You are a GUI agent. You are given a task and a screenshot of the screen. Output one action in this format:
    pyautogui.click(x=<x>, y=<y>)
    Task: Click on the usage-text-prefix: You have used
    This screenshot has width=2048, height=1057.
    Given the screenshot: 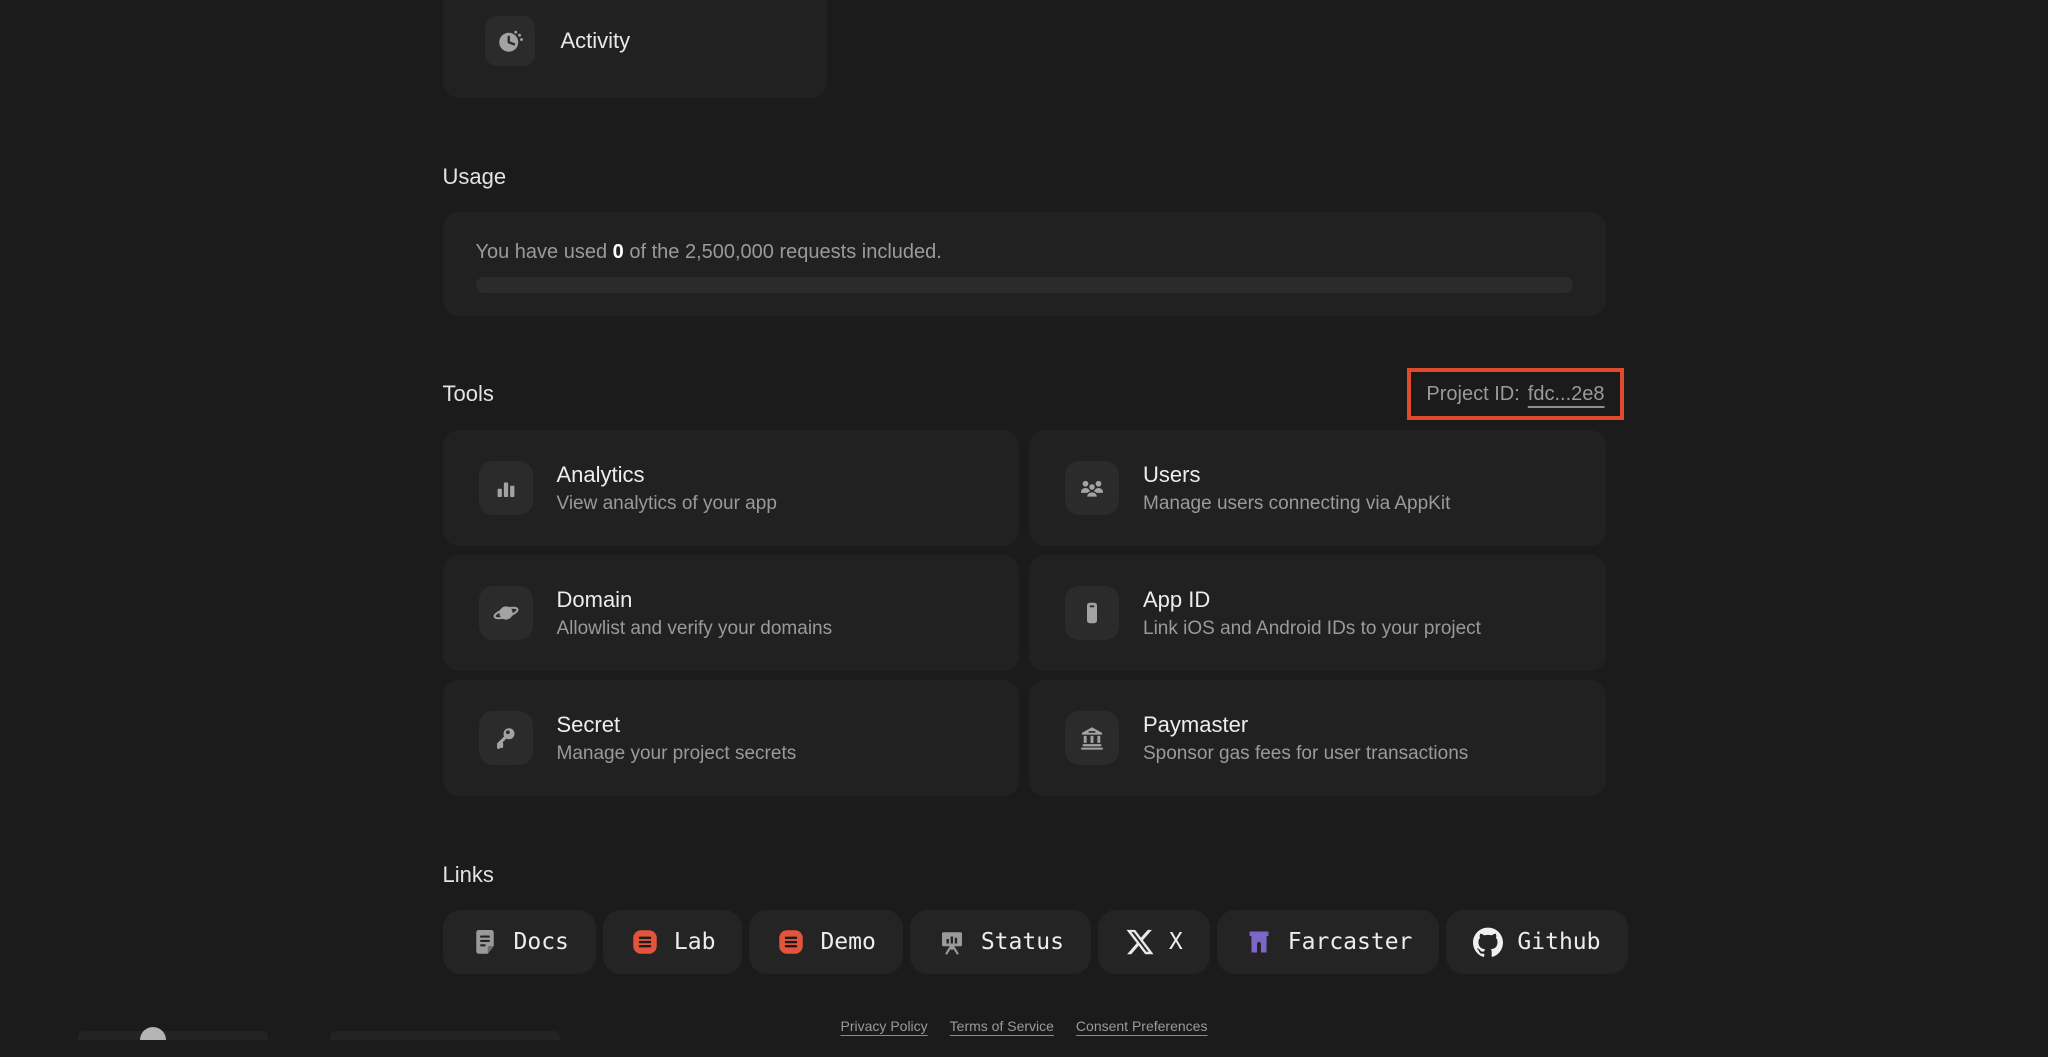 What is the action you would take?
    pyautogui.click(x=544, y=252)
    